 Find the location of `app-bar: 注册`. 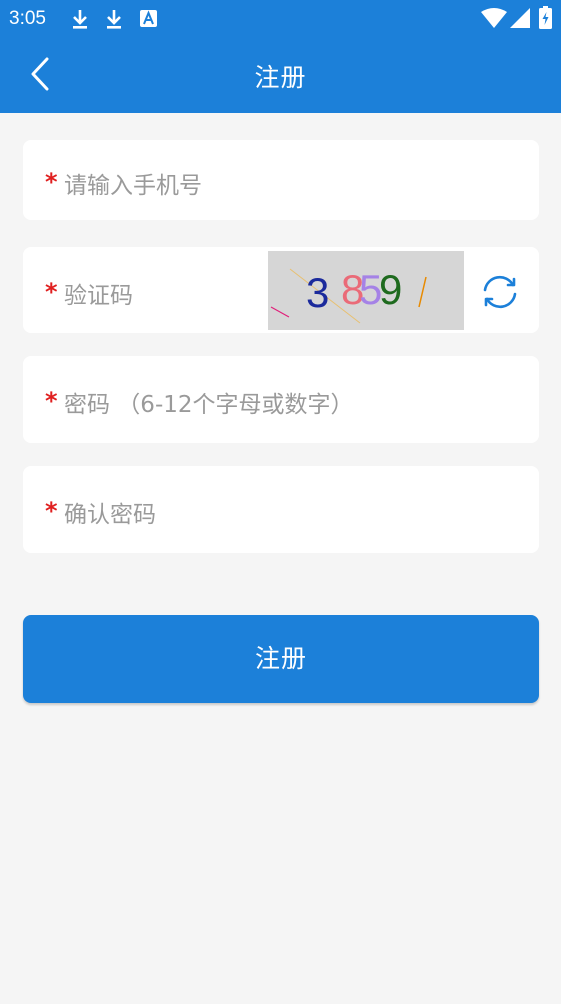

app-bar: 注册 is located at coordinates (280, 75).